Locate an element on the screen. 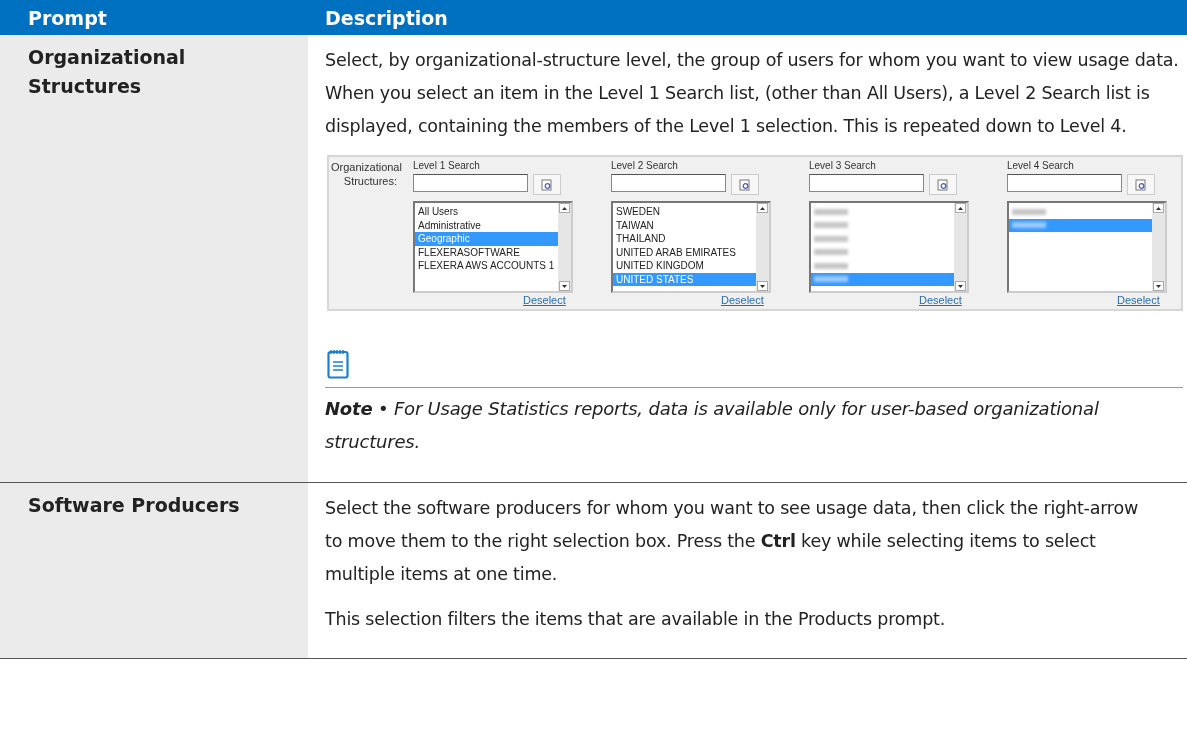  list-item: SWEDEN is located at coordinates (684, 212).